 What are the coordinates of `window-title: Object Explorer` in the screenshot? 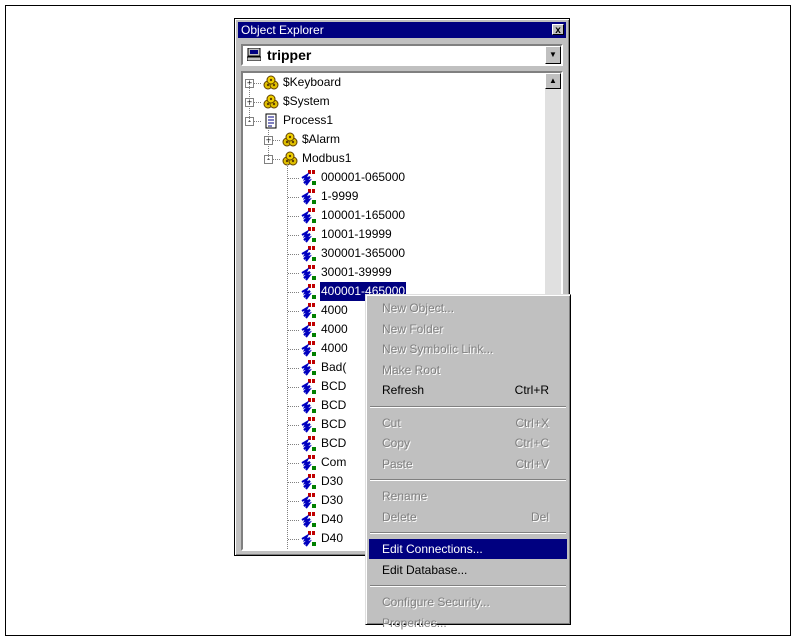 It's located at (282, 30).